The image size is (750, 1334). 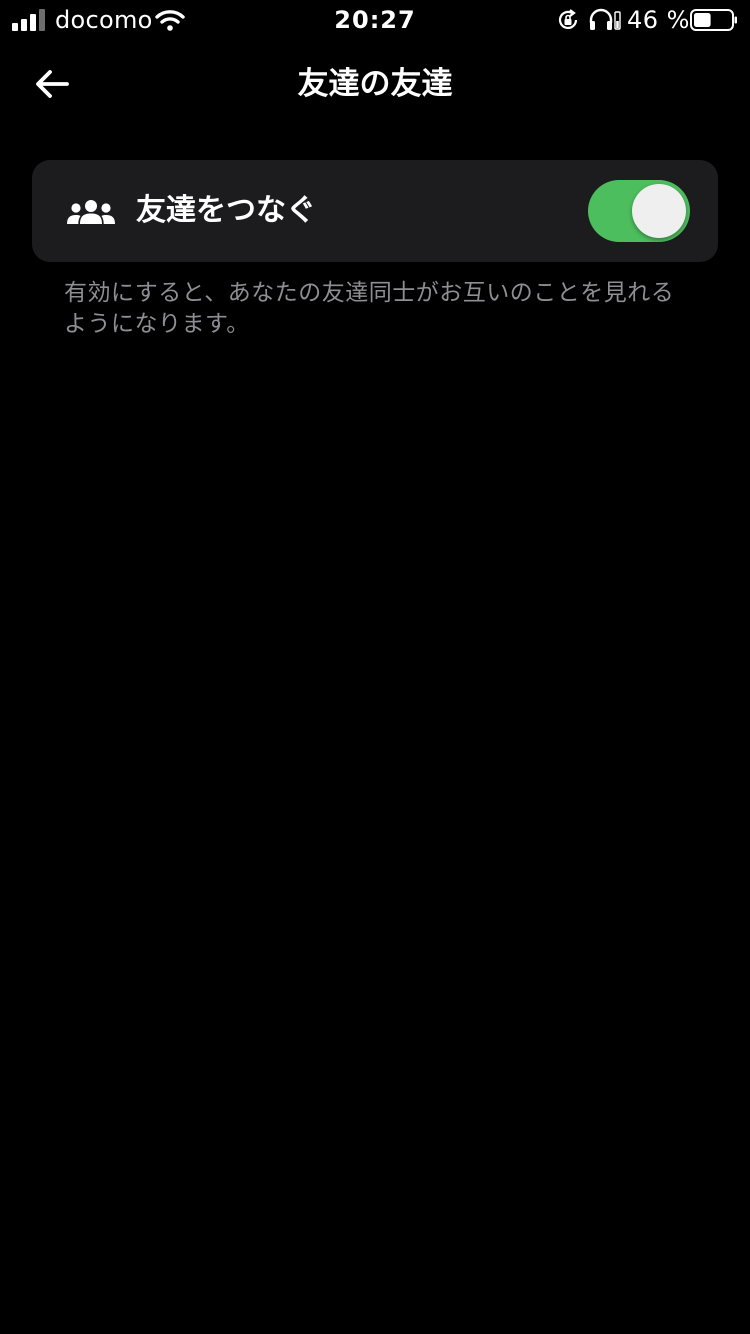 What do you see at coordinates (713, 20) in the screenshot?
I see `battery-icon` at bounding box center [713, 20].